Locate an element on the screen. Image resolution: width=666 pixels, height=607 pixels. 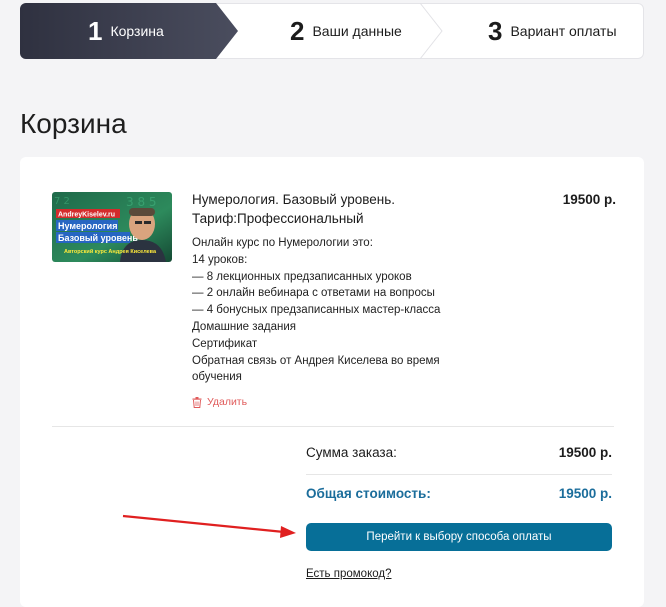
svg-text: 3 8 5 is located at coordinates (141, 202).